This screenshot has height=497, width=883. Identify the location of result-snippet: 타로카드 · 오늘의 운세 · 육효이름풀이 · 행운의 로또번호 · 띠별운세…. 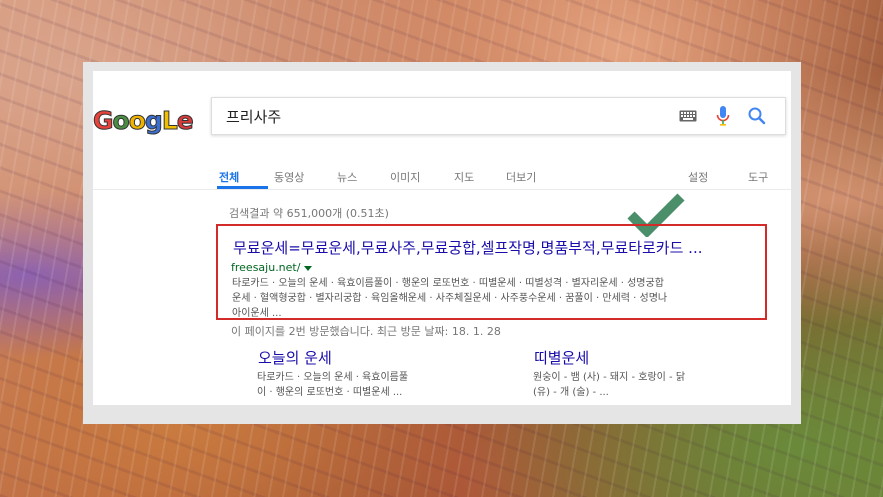
(502, 298).